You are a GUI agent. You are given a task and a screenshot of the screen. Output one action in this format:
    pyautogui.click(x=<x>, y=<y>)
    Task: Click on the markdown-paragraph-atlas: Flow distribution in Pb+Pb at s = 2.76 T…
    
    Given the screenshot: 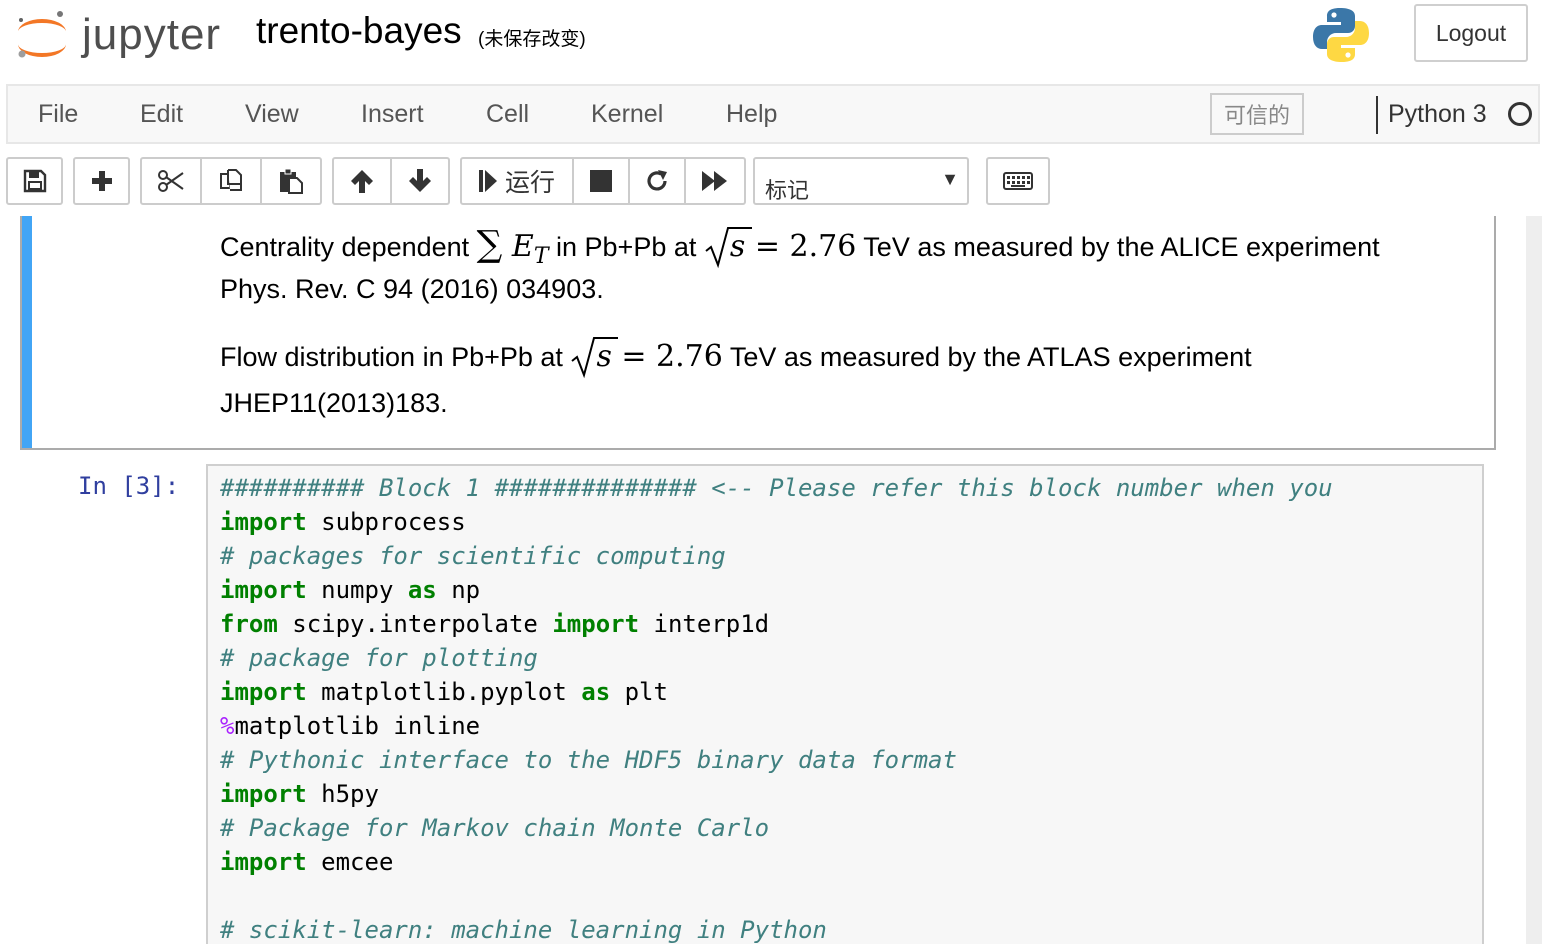 What is the action you would take?
    pyautogui.click(x=736, y=358)
    